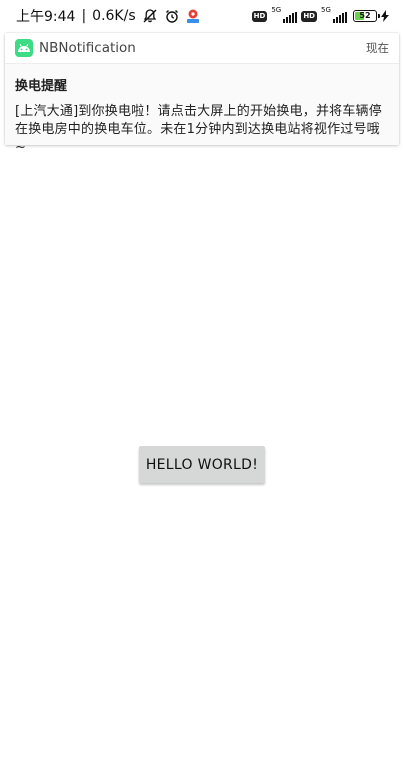 The height and width of the screenshot is (758, 403). Describe the element at coordinates (193, 16) in the screenshot. I see `app-notification-icon` at that location.